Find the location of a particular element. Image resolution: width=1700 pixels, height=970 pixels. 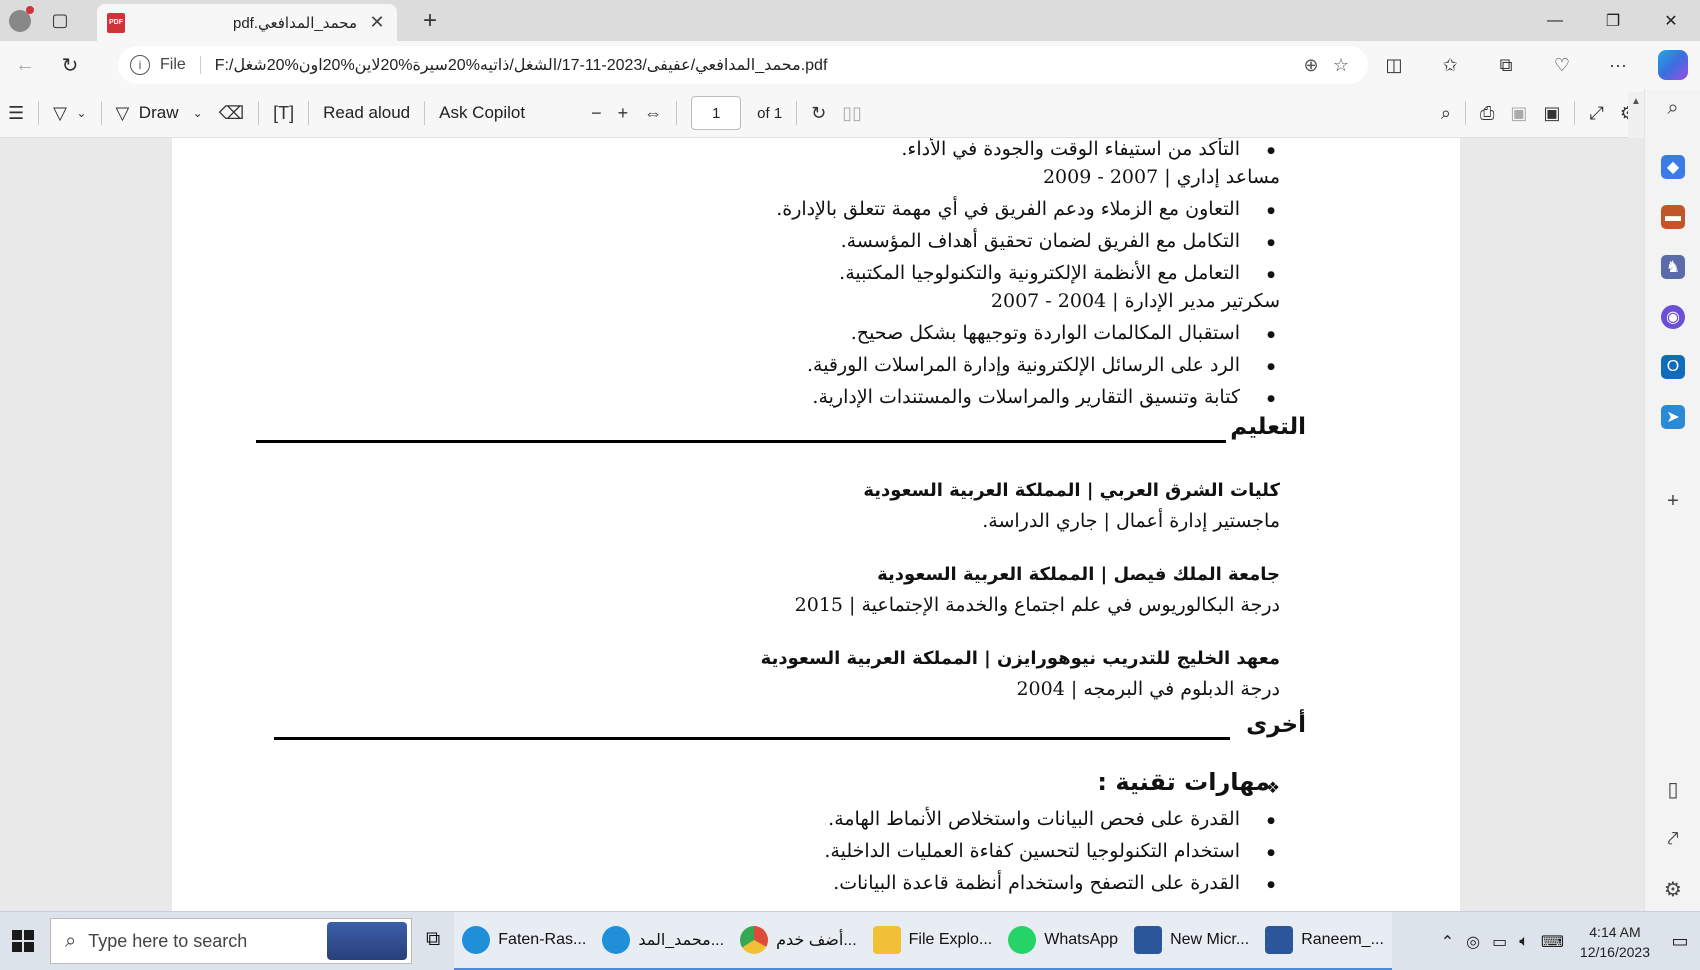

start-button is located at coordinates (23, 941).